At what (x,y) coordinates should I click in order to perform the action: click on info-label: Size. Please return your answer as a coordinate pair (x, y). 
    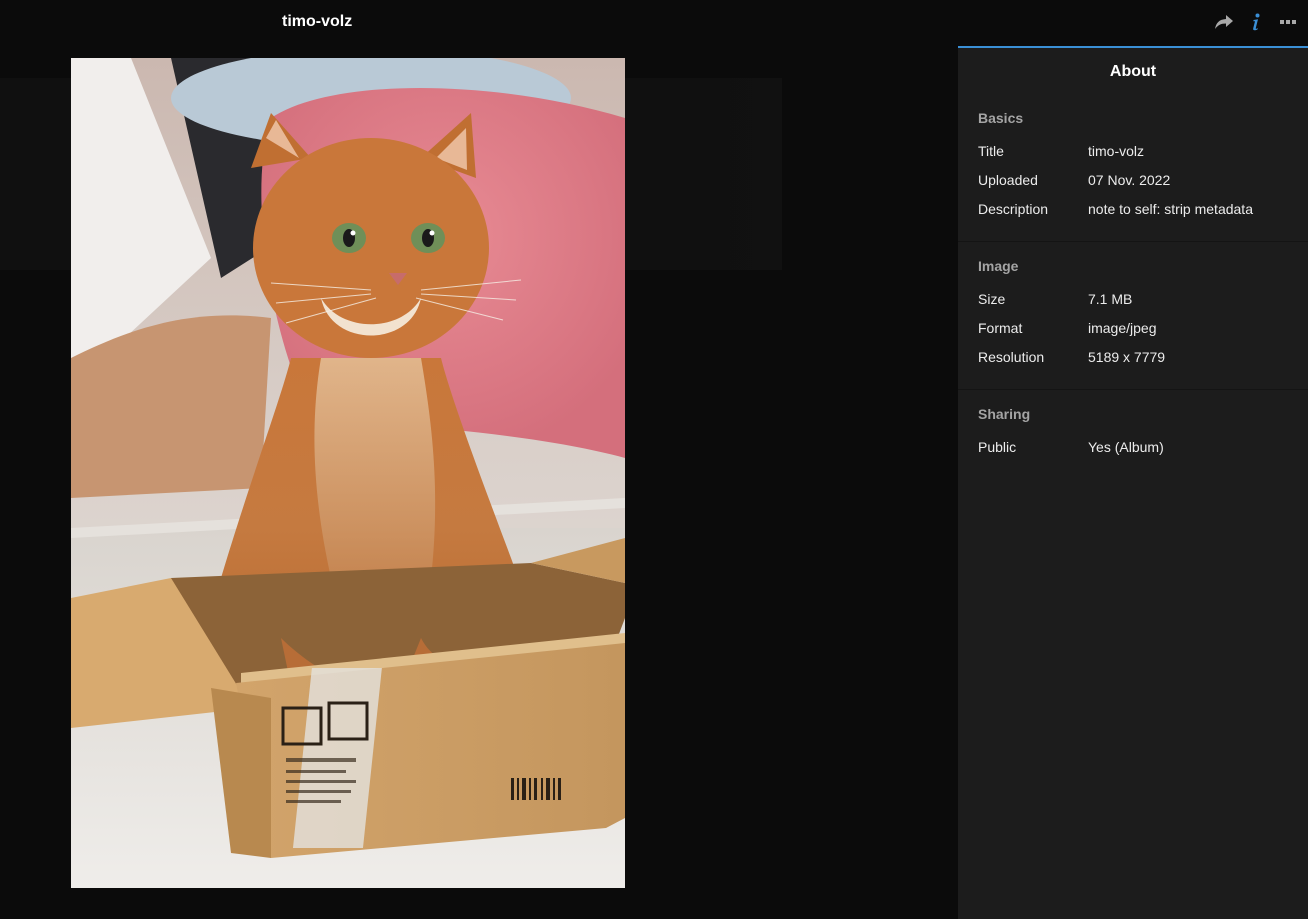
    Looking at the image, I should click on (992, 299).